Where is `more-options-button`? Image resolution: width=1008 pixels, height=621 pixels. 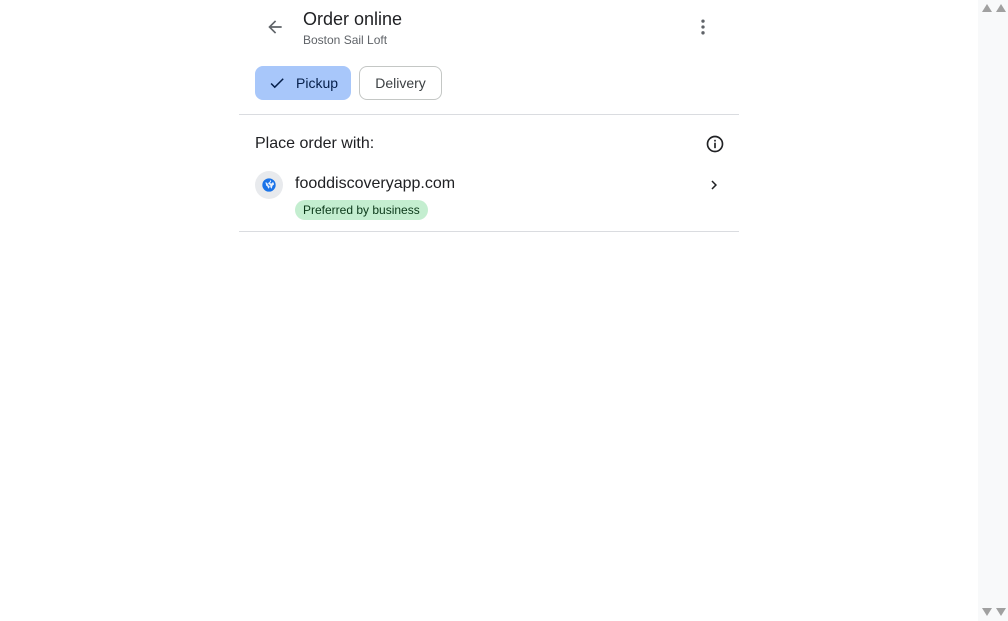
more-options-button is located at coordinates (703, 27).